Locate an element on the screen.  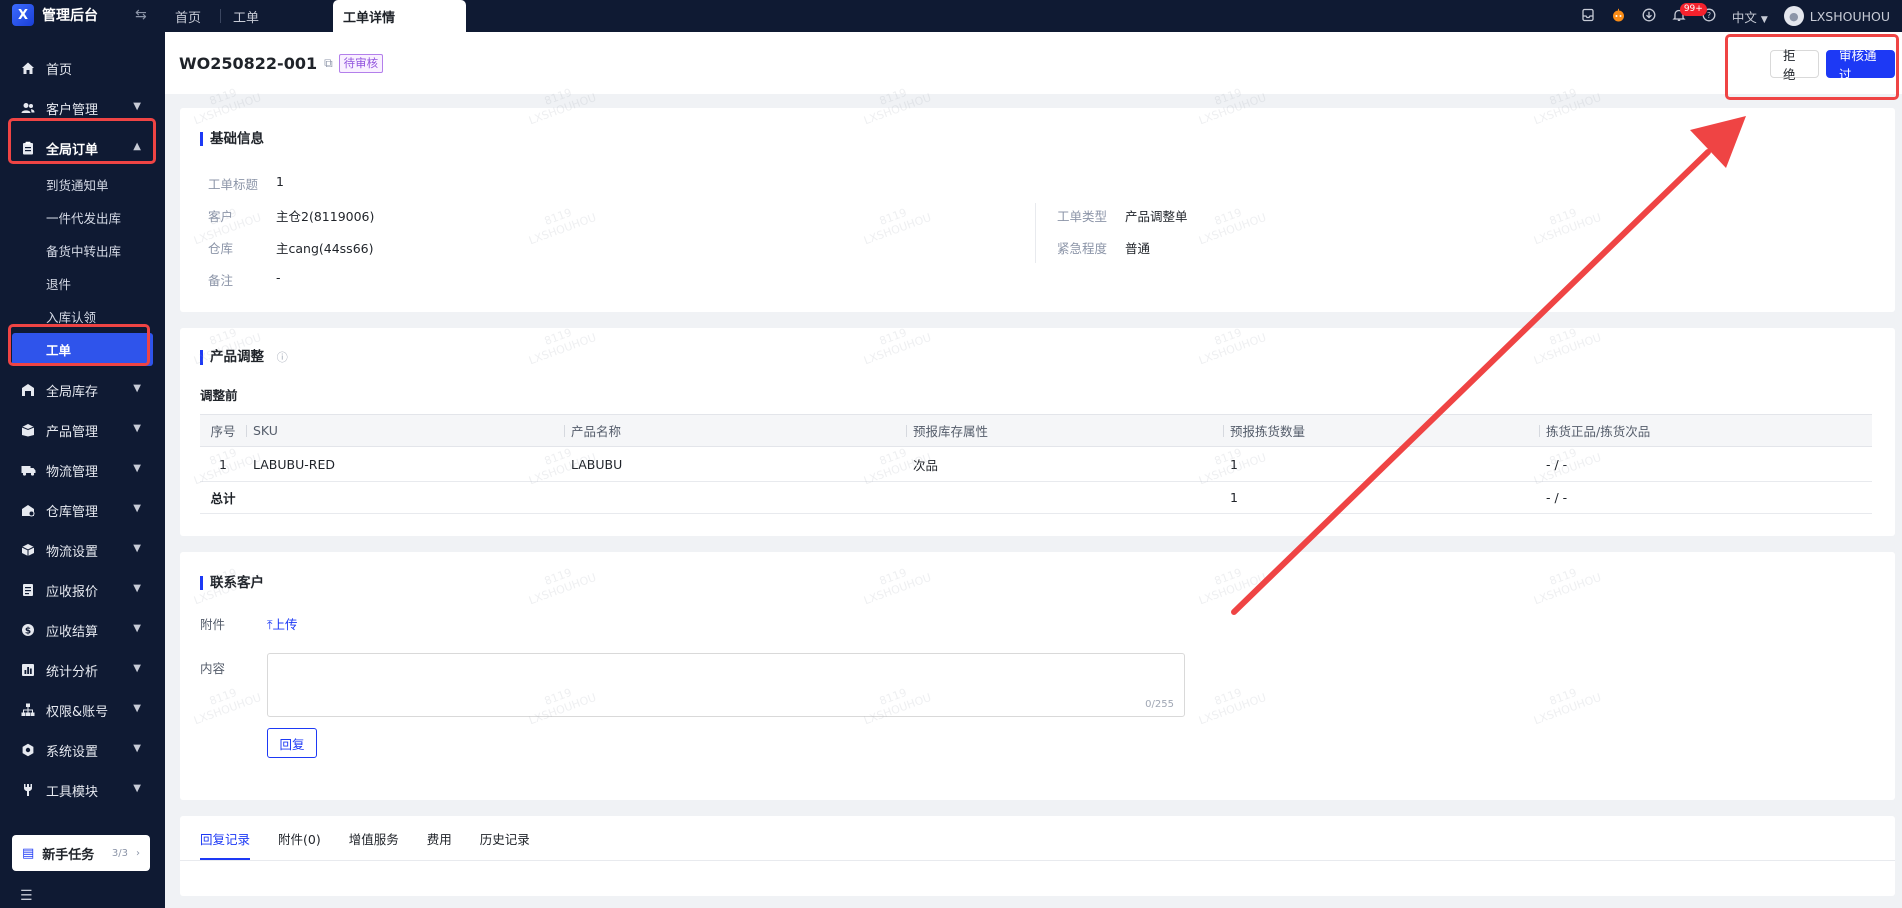
sidebar-item-label: 物流管理 is located at coordinates (72, 472).